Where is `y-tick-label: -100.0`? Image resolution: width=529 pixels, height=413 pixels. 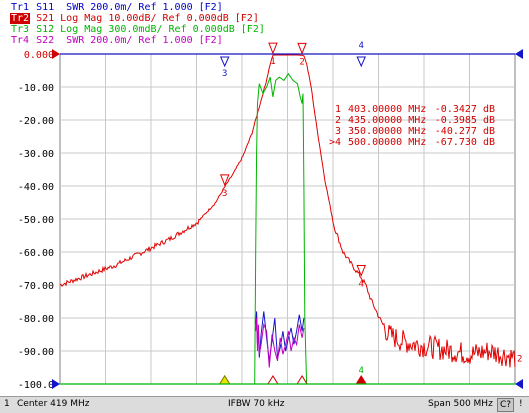 y-tick-label: -100.0 is located at coordinates (36, 385).